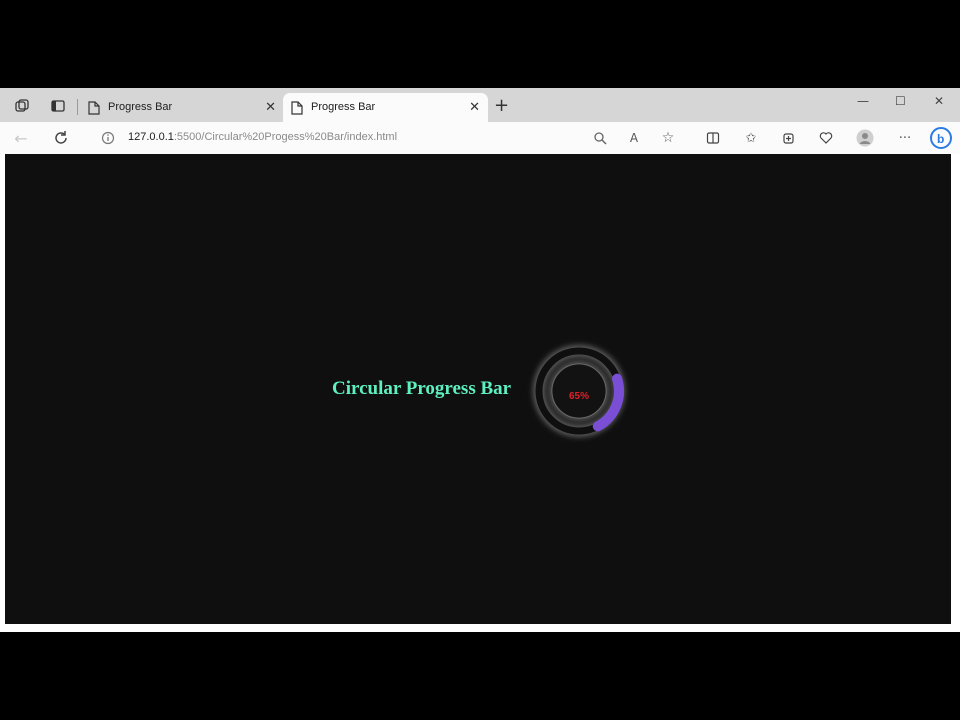 This screenshot has height=720, width=960. What do you see at coordinates (939, 101) in the screenshot?
I see `window-close-icon: ✕` at bounding box center [939, 101].